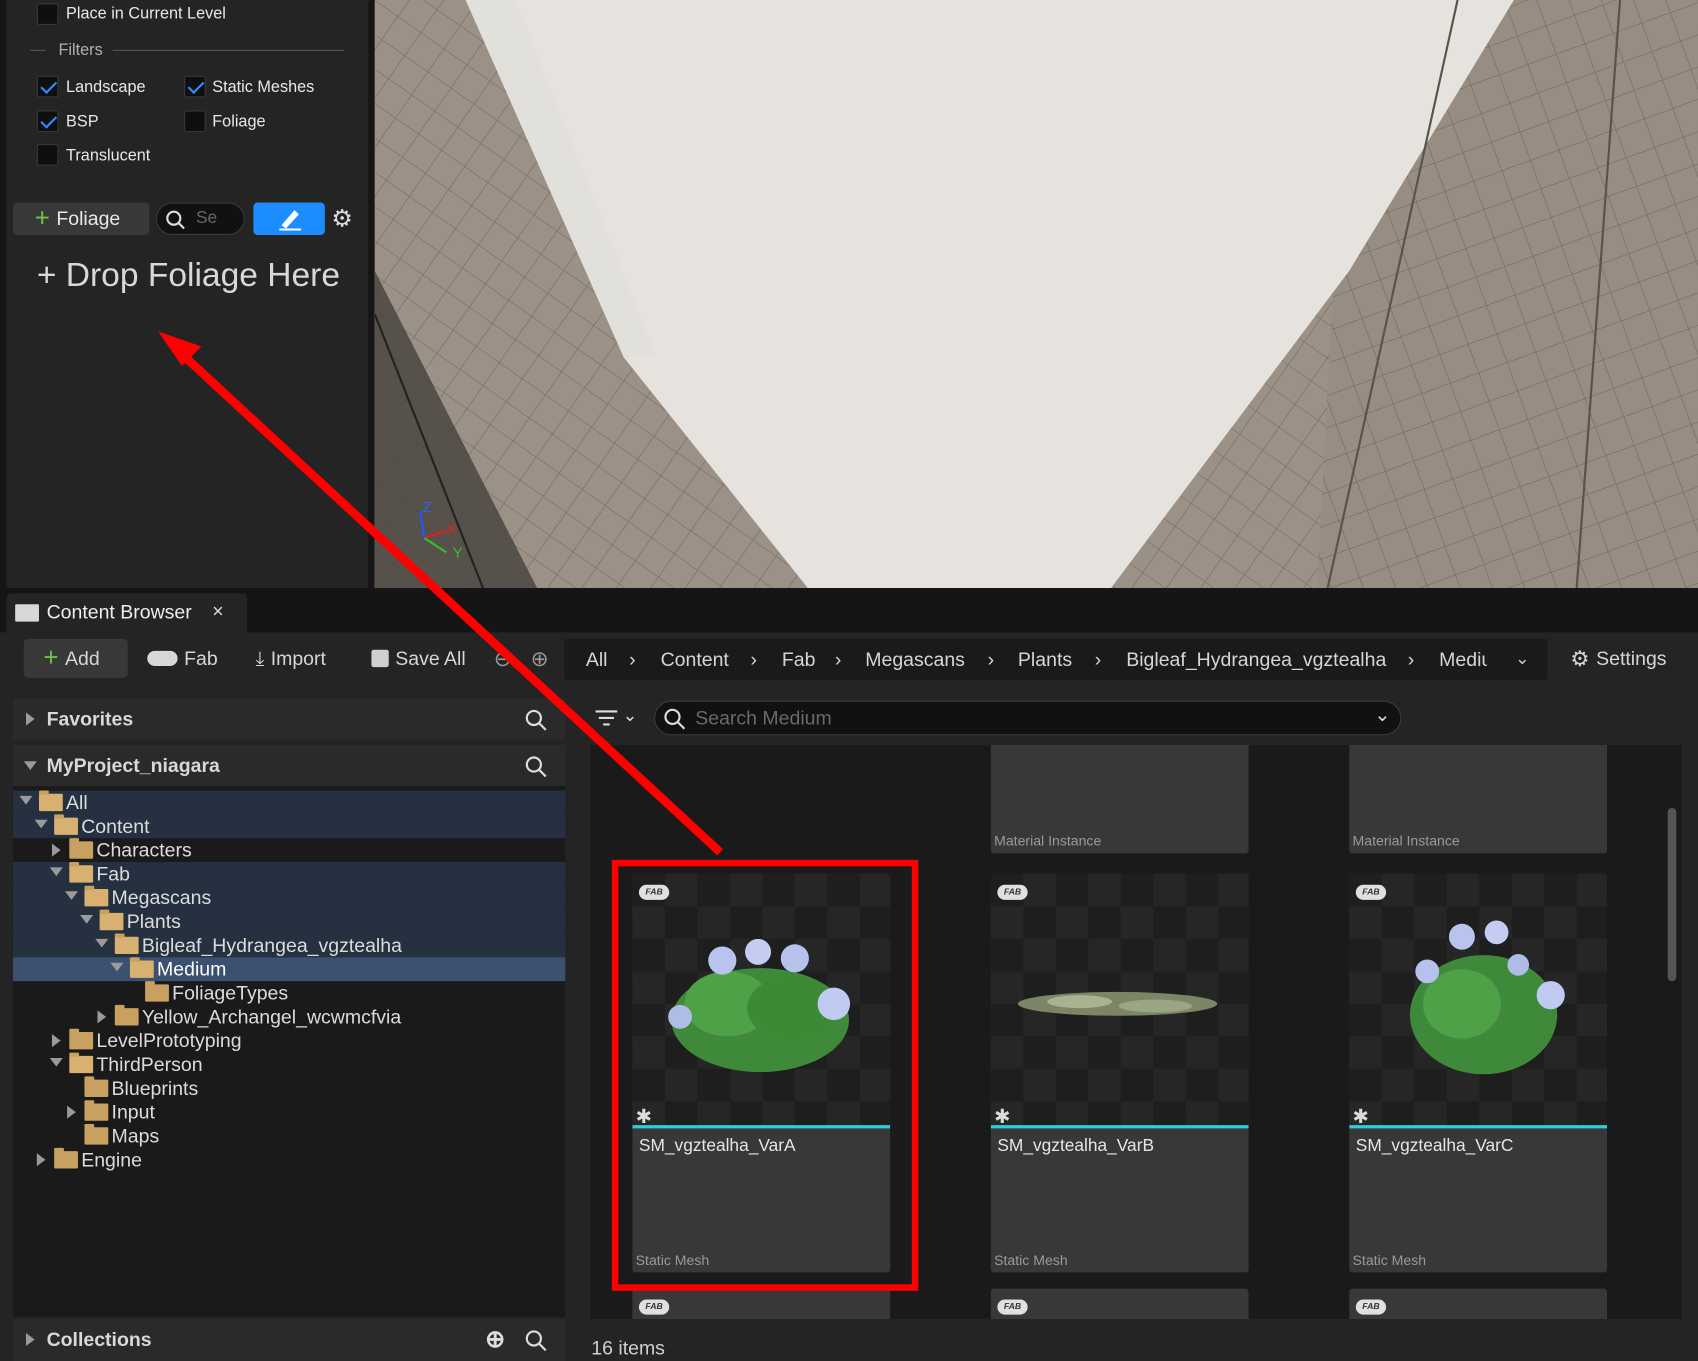  What do you see at coordinates (115, 826) in the screenshot?
I see `tree-item-label: Content` at bounding box center [115, 826].